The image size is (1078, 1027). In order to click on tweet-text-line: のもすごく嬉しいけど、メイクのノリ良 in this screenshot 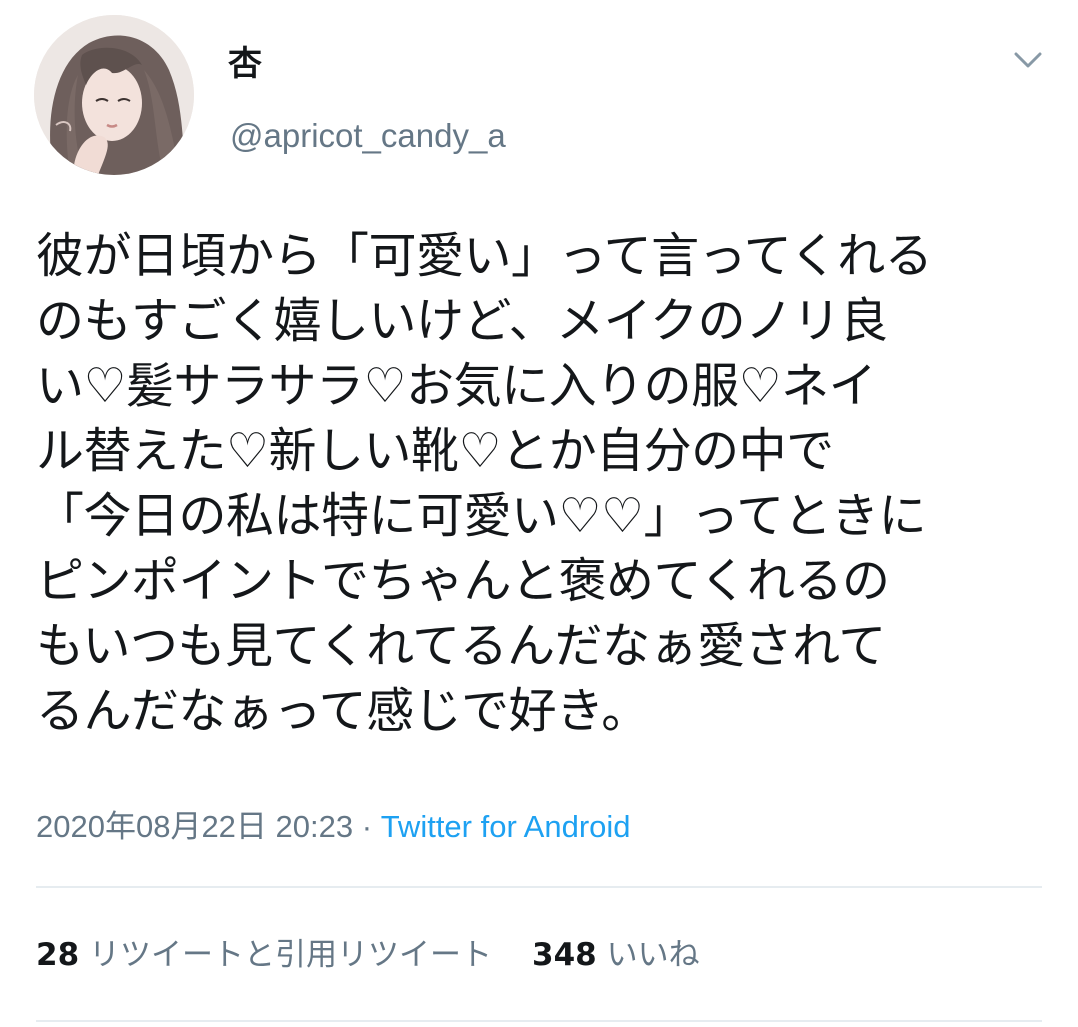, I will do `click(462, 321)`.